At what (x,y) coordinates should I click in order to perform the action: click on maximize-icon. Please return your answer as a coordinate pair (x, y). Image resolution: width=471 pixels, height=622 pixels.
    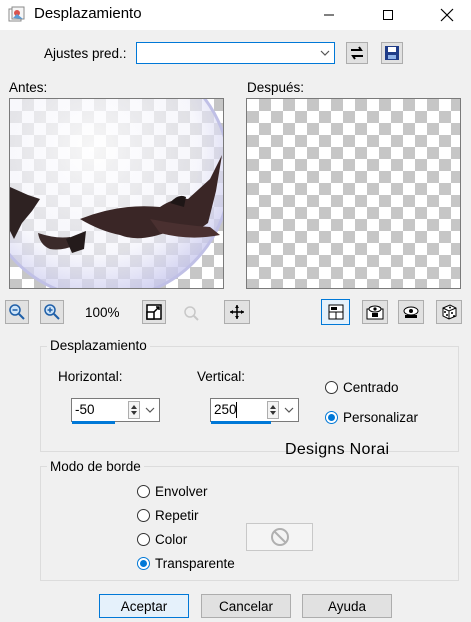
    Looking at the image, I should click on (388, 15).